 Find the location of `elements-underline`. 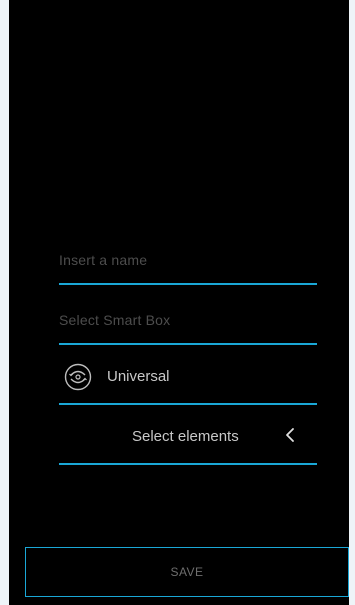

elements-underline is located at coordinates (188, 464).